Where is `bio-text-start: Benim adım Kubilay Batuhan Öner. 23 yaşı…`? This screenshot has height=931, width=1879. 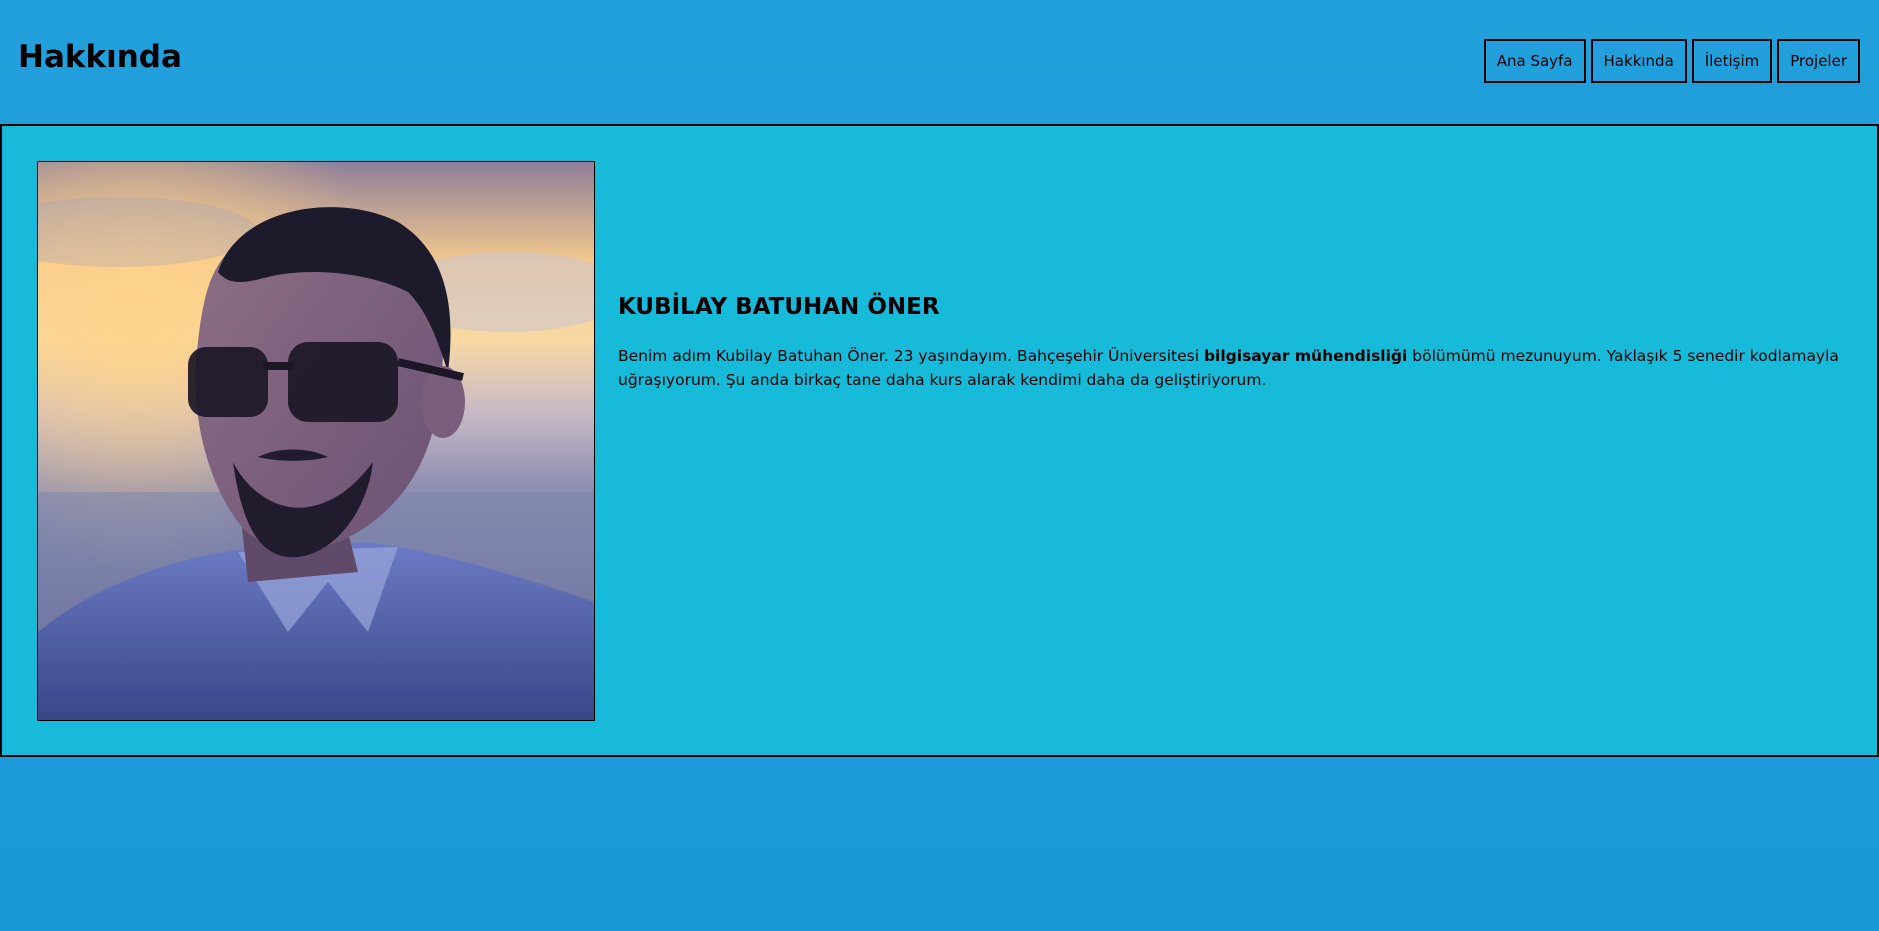 bio-text-start: Benim adım Kubilay Batuhan Öner. 23 yaşı… is located at coordinates (911, 355).